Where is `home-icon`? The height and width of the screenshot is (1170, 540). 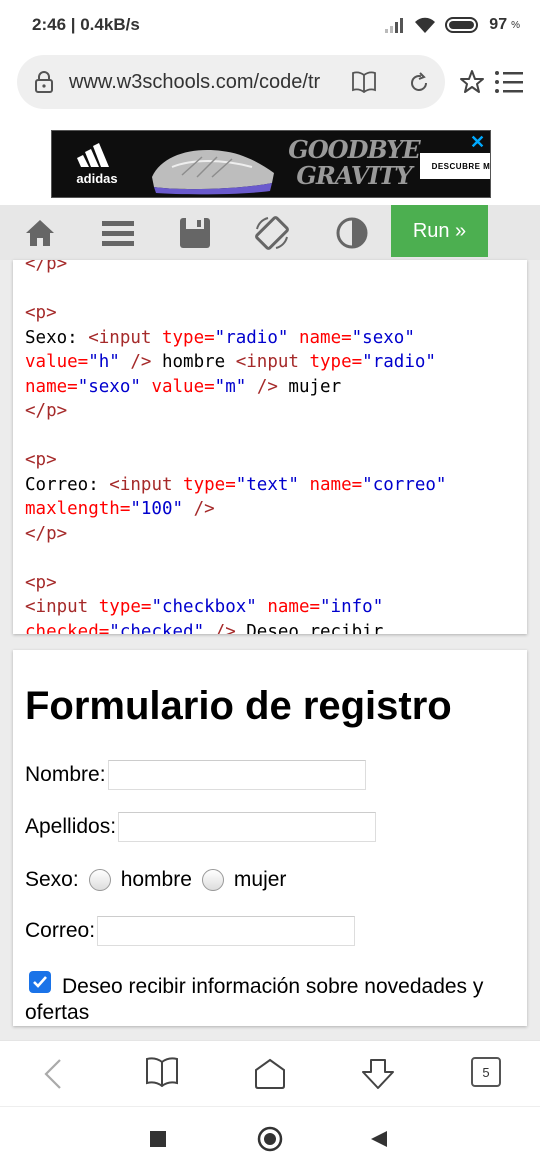
home-icon is located at coordinates (40, 233).